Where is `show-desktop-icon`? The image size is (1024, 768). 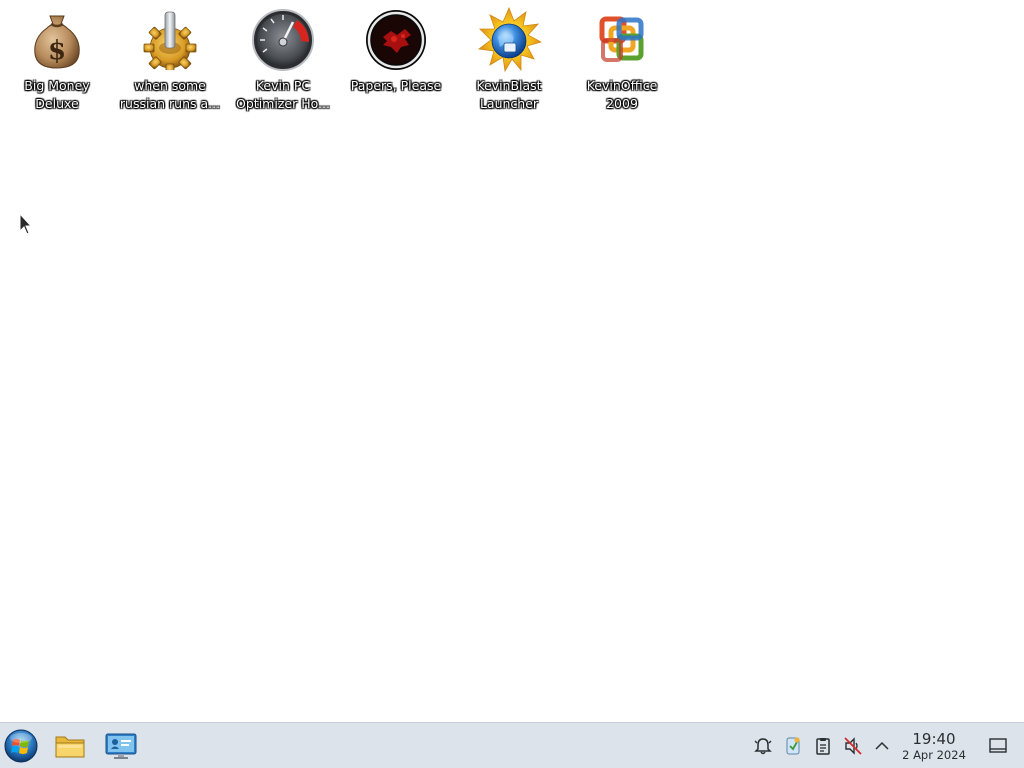
show-desktop-icon is located at coordinates (998, 745).